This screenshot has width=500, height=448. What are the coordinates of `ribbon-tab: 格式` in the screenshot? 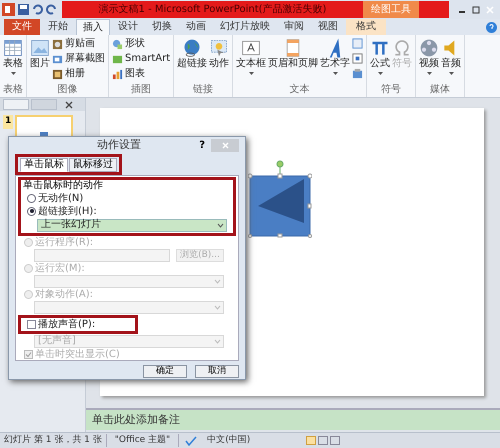 It's located at (366, 27).